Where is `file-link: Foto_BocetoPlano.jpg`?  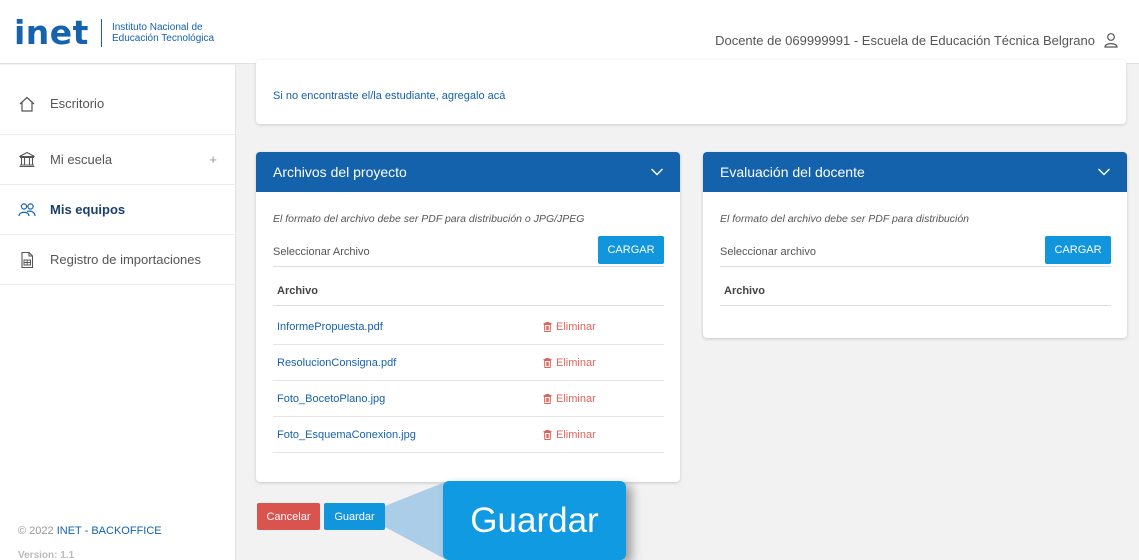
file-link: Foto_BocetoPlano.jpg is located at coordinates (331, 399).